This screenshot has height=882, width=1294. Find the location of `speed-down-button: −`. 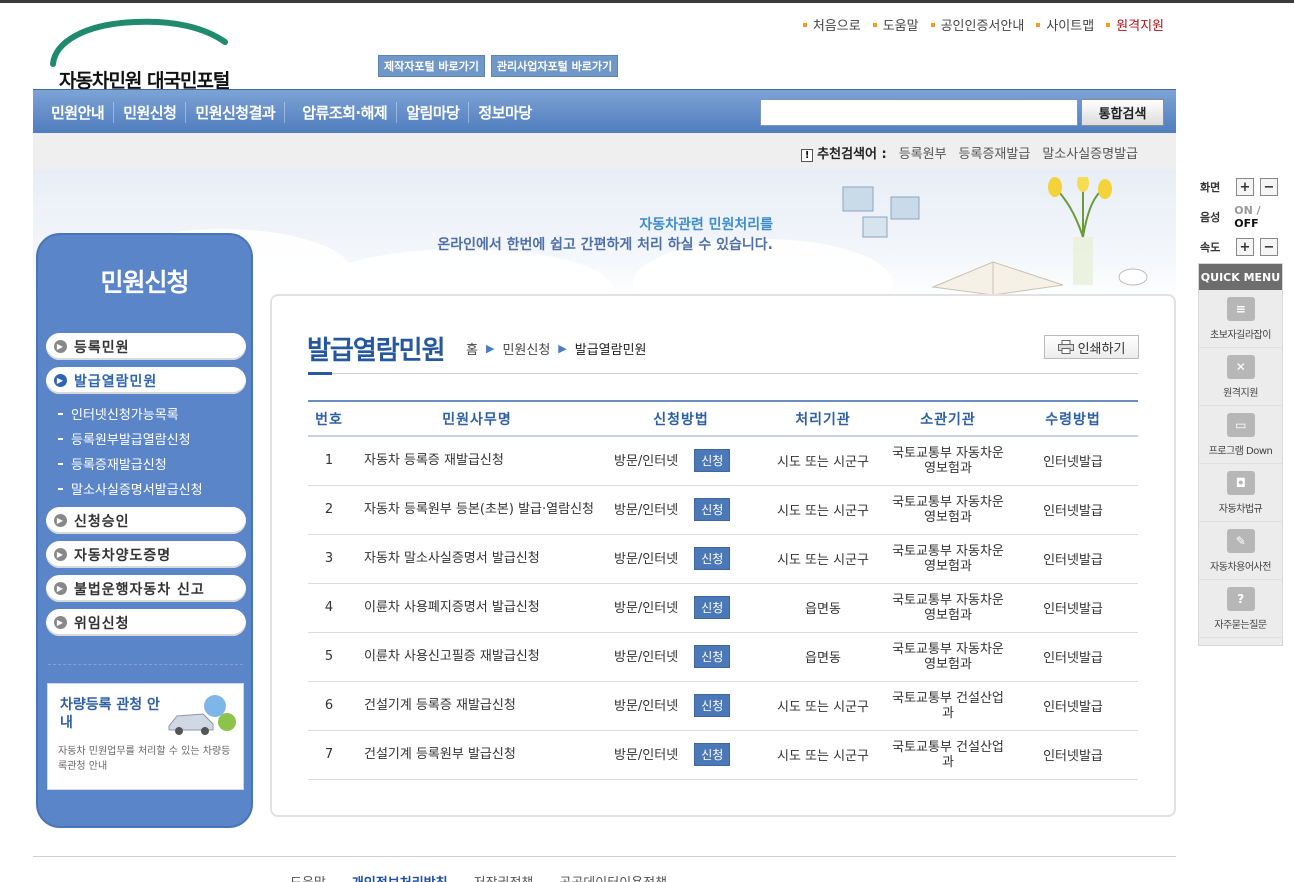

speed-down-button: − is located at coordinates (1269, 247).